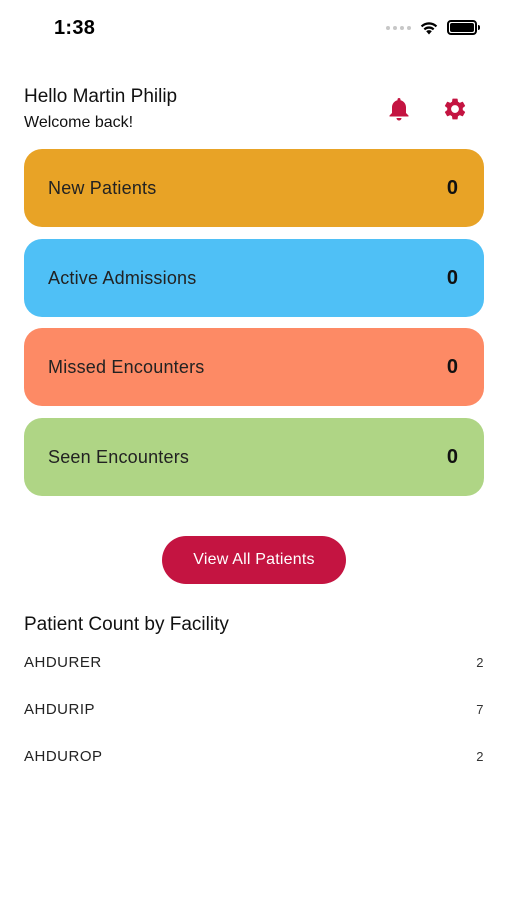 The height and width of the screenshot is (900, 507). I want to click on card-missed-encounters: Missed Encounters 0, so click(254, 367).